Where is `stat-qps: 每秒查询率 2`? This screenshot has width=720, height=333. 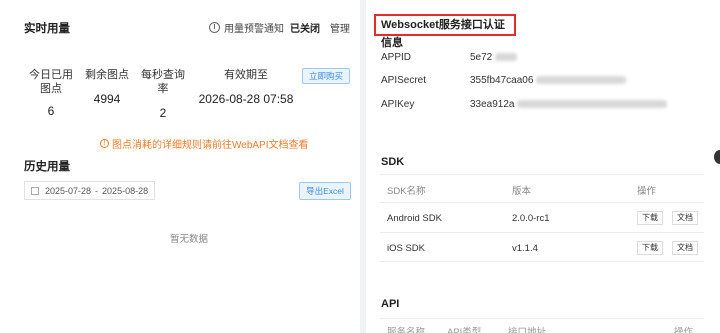
stat-qps: 每秒查询率 2 is located at coordinates (163, 94).